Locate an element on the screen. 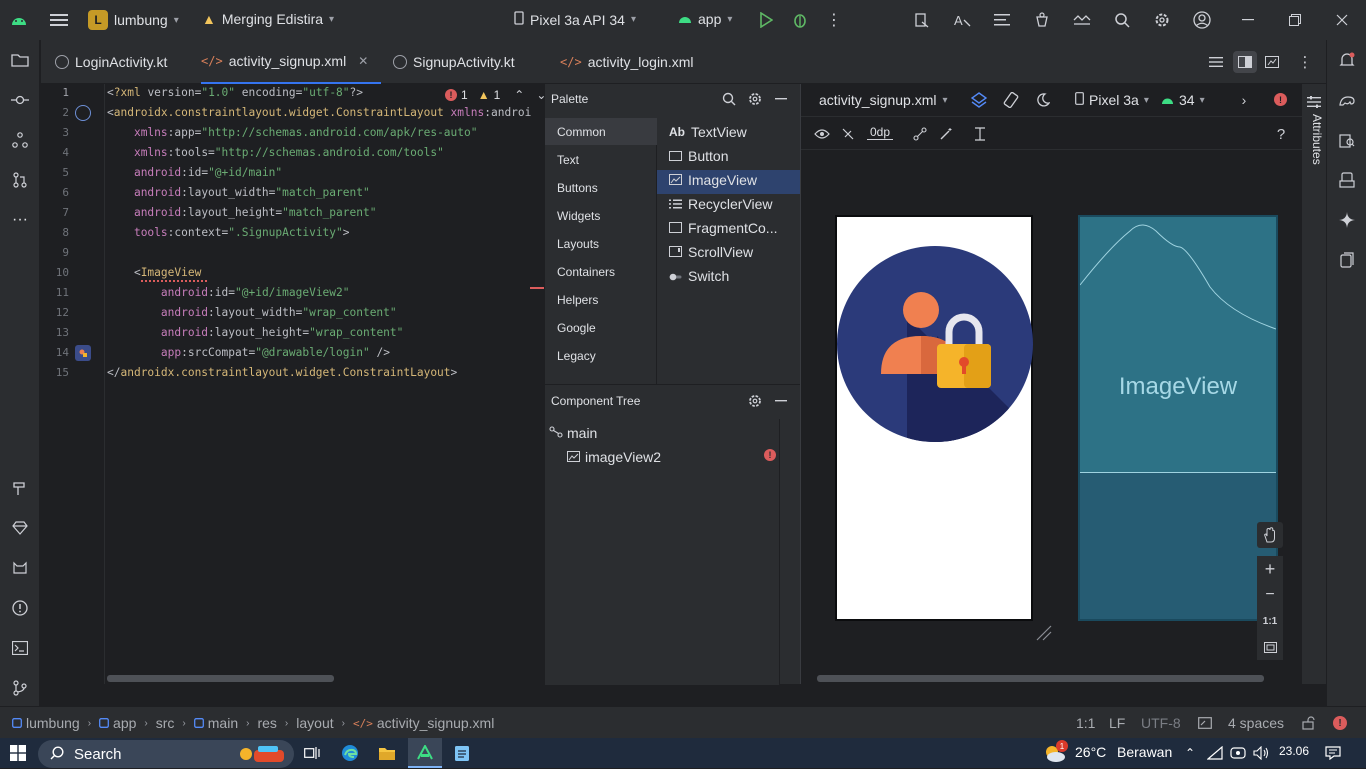 Image resolution: width=1366 pixels, height=769 pixels. file-explorer-icon is located at coordinates (387, 753).